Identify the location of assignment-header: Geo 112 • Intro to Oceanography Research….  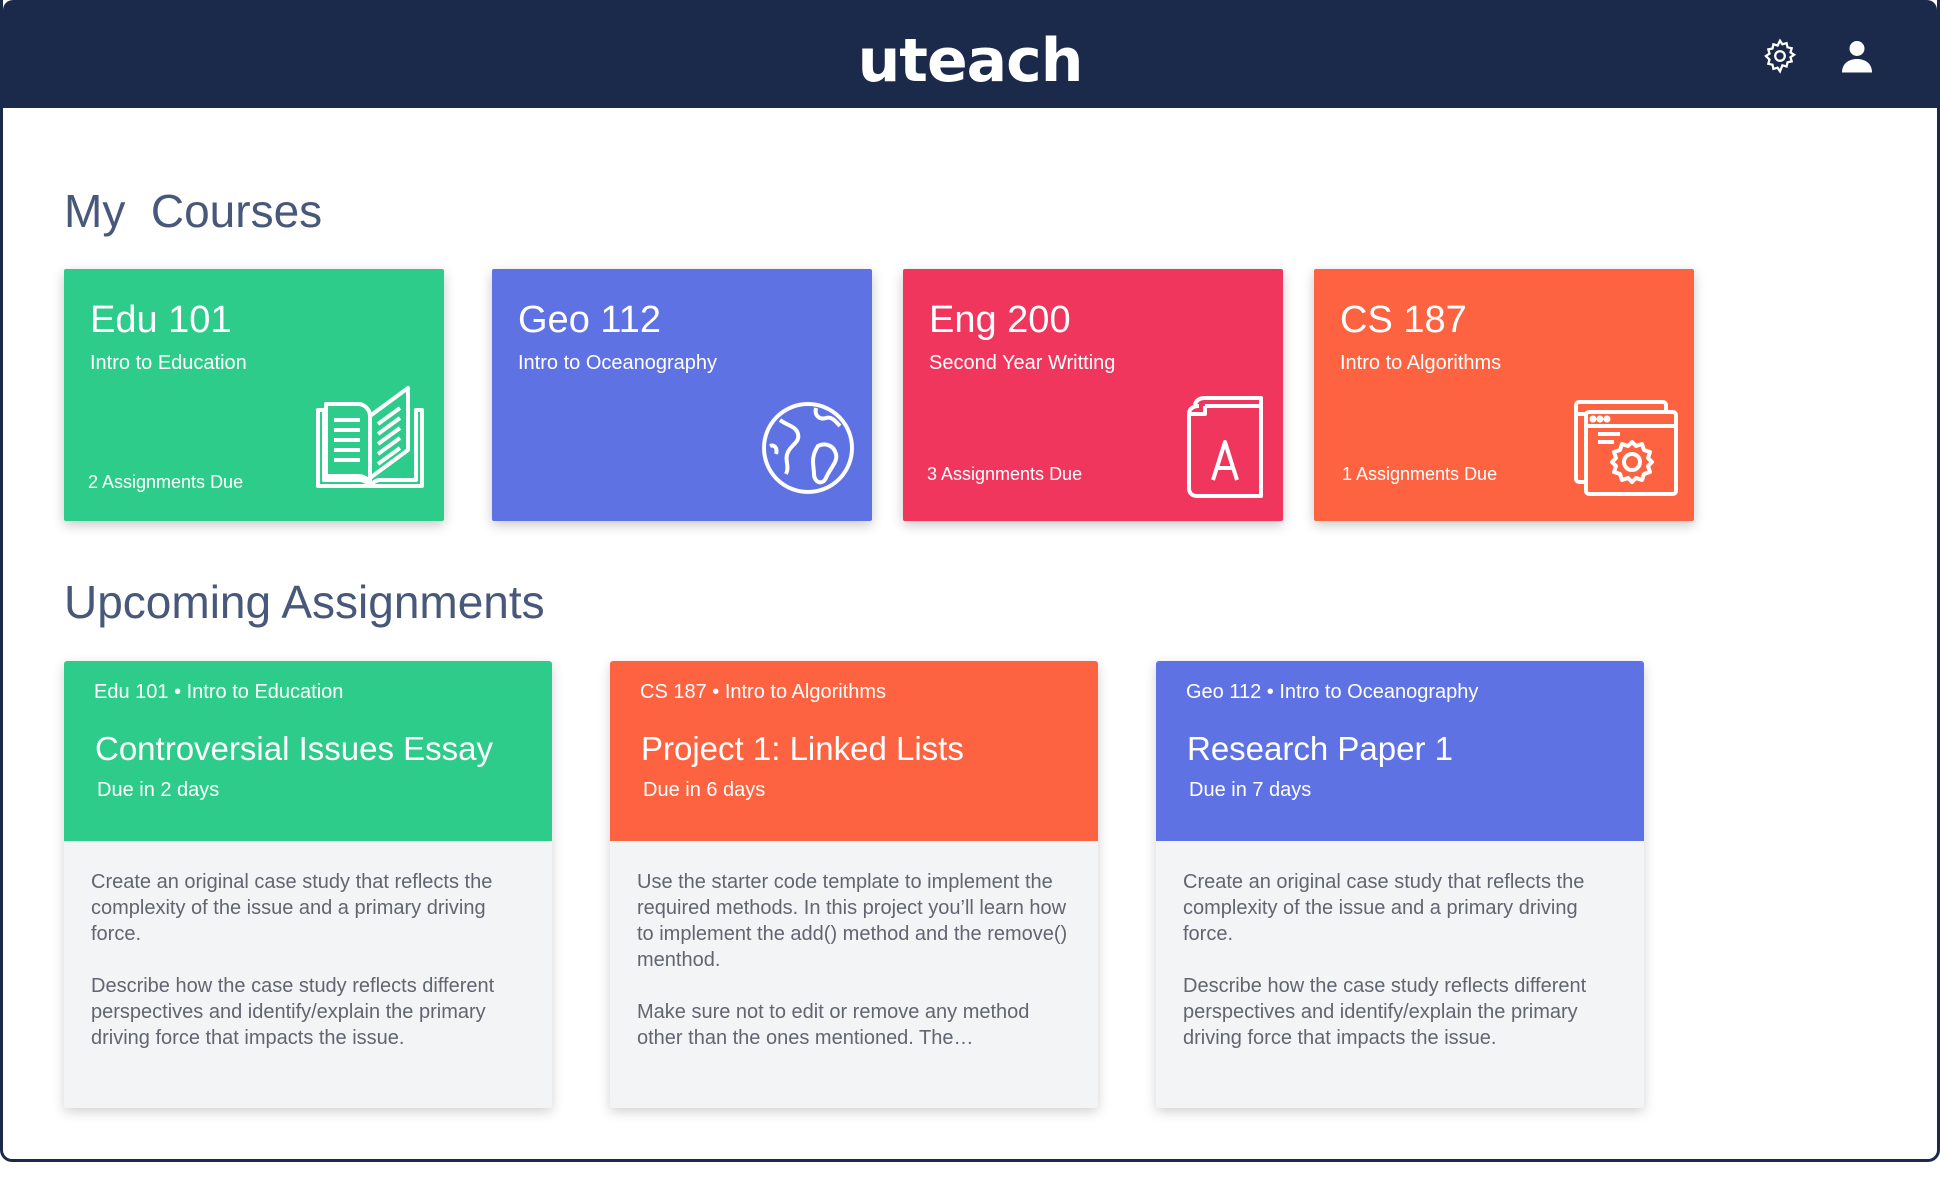
(1400, 751).